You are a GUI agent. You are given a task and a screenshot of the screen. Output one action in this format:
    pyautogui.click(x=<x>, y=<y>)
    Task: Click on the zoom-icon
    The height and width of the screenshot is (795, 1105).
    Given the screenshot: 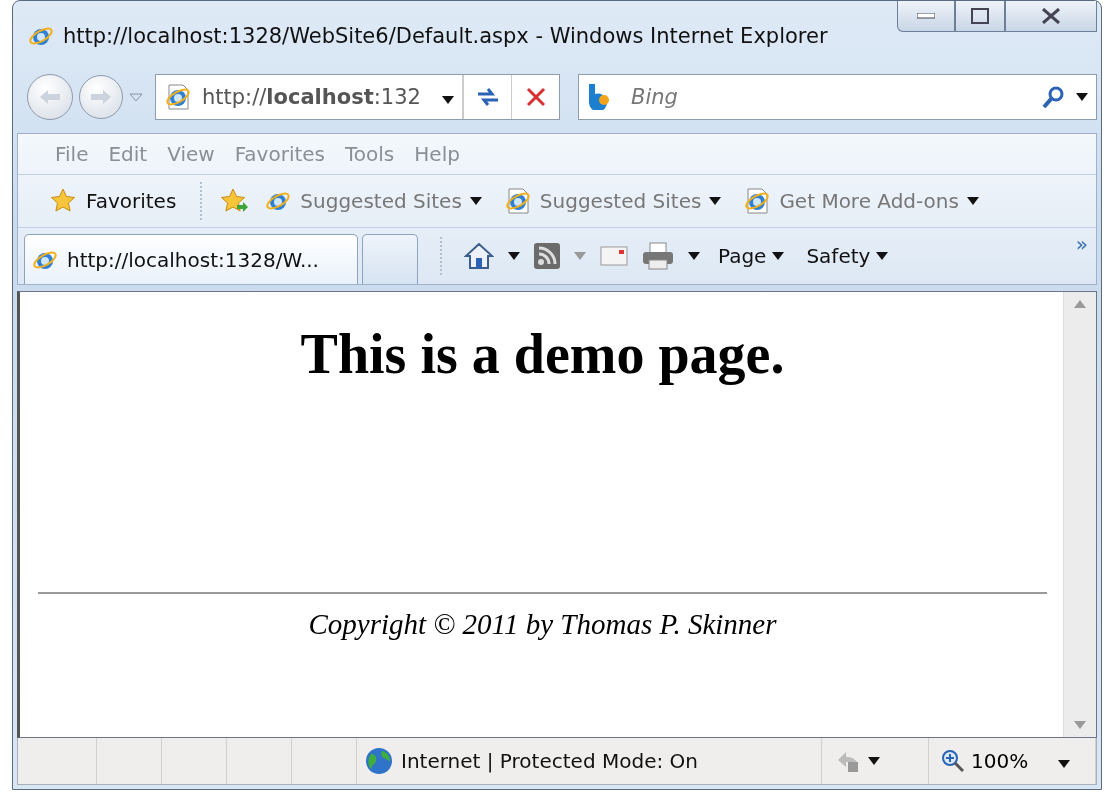 What is the action you would take?
    pyautogui.click(x=953, y=761)
    